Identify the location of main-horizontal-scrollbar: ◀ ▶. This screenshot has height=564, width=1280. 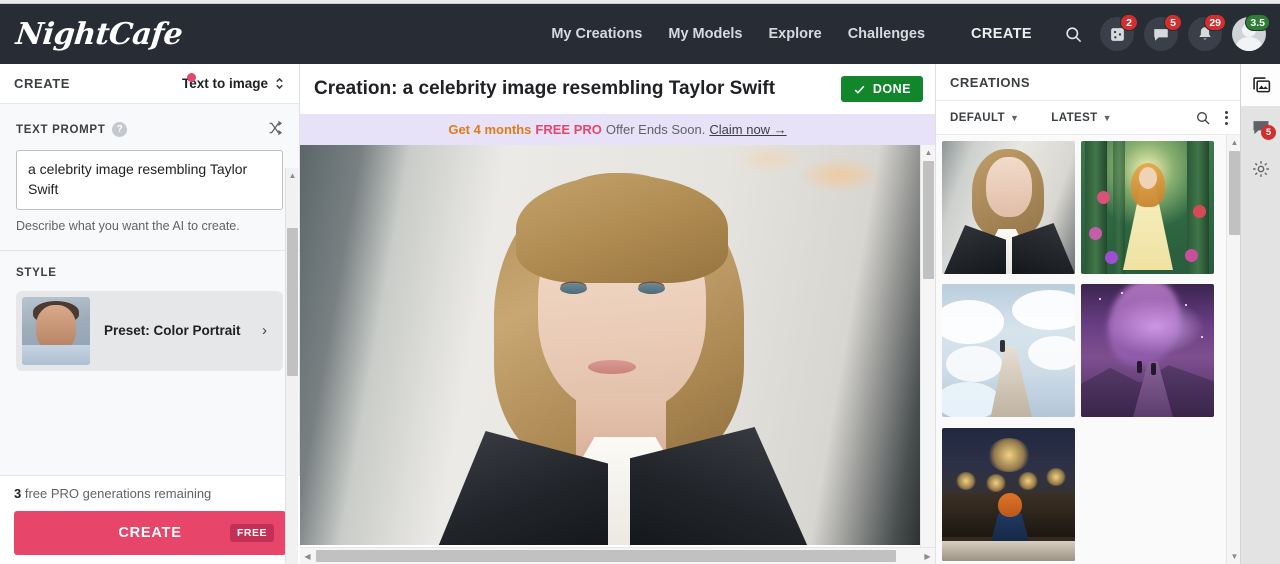
(617, 555).